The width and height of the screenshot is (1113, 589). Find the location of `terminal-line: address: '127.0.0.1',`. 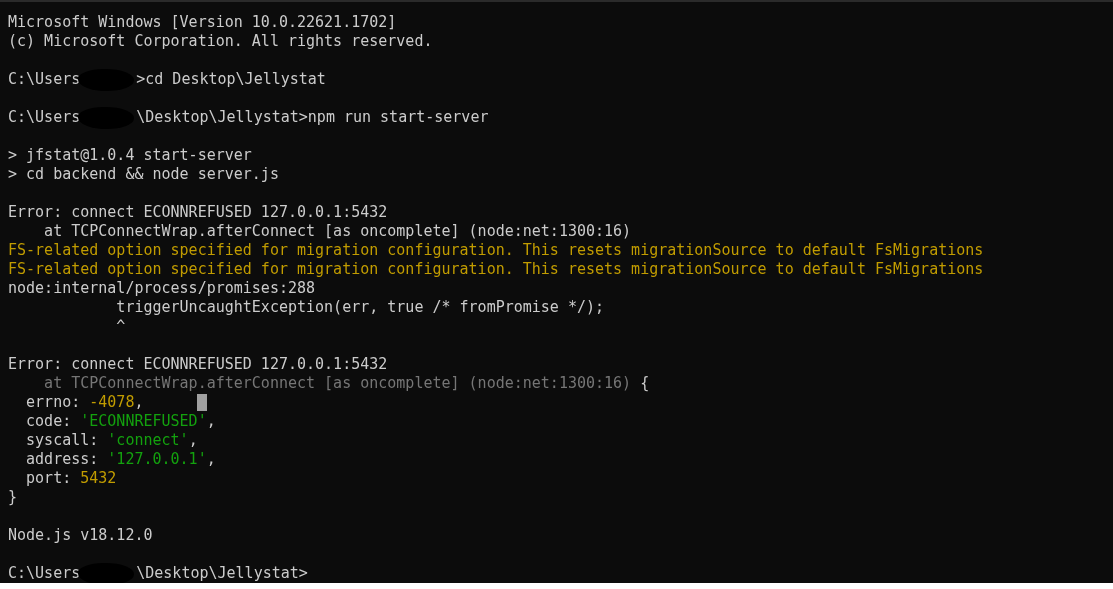

terminal-line: address: '127.0.0.1', is located at coordinates (120, 459).